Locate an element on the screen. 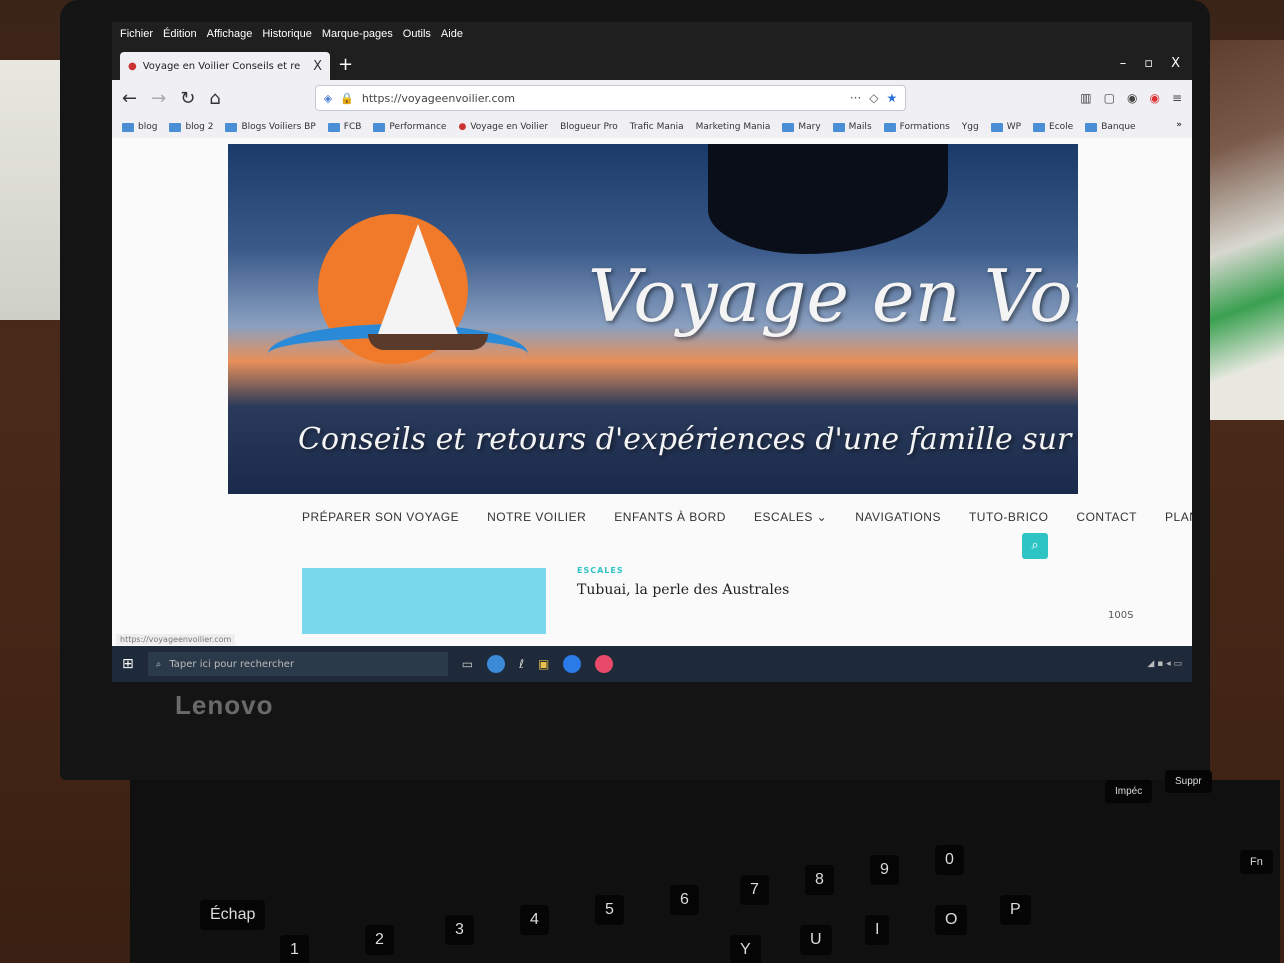 This screenshot has height=963, width=1284. bookmark-trafic-mania: Trafic Mania is located at coordinates (657, 127).